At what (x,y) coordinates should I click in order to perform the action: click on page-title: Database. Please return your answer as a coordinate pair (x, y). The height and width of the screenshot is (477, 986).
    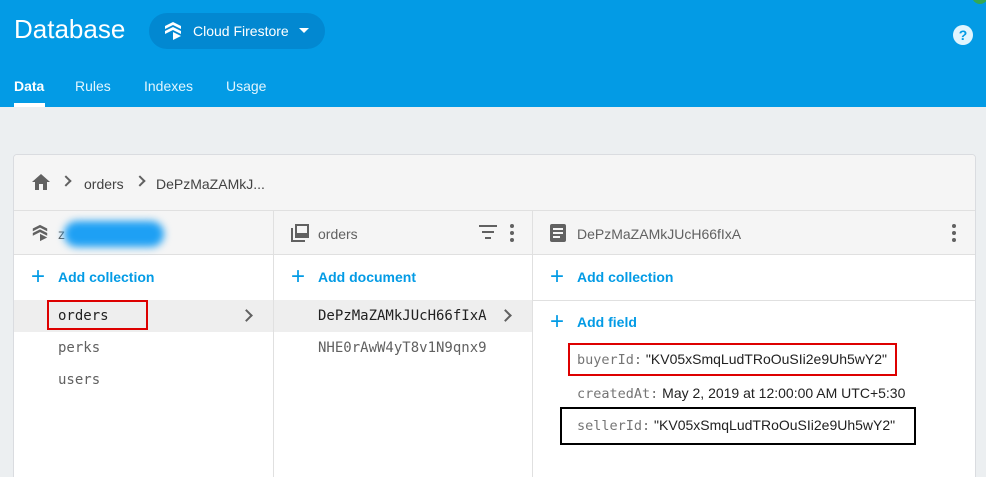
    Looking at the image, I should click on (70, 29).